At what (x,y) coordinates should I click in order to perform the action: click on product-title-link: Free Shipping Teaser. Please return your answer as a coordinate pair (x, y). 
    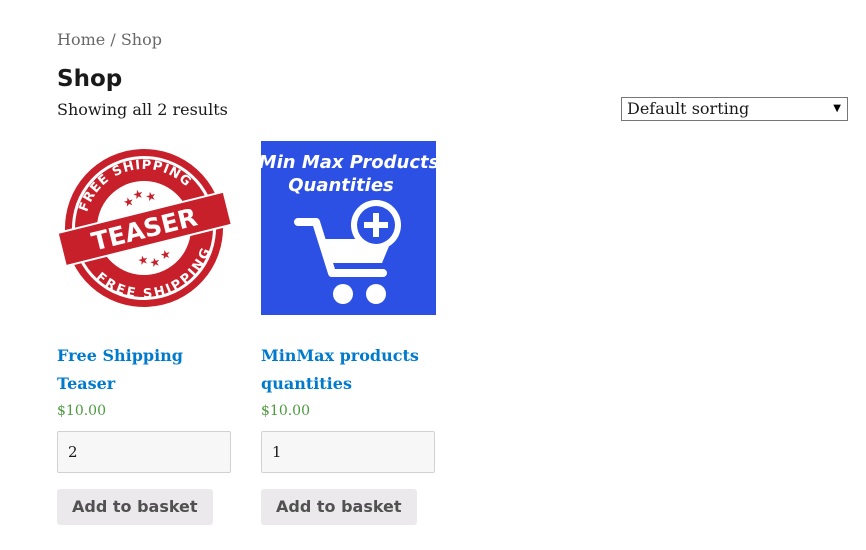
    Looking at the image, I should click on (120, 369).